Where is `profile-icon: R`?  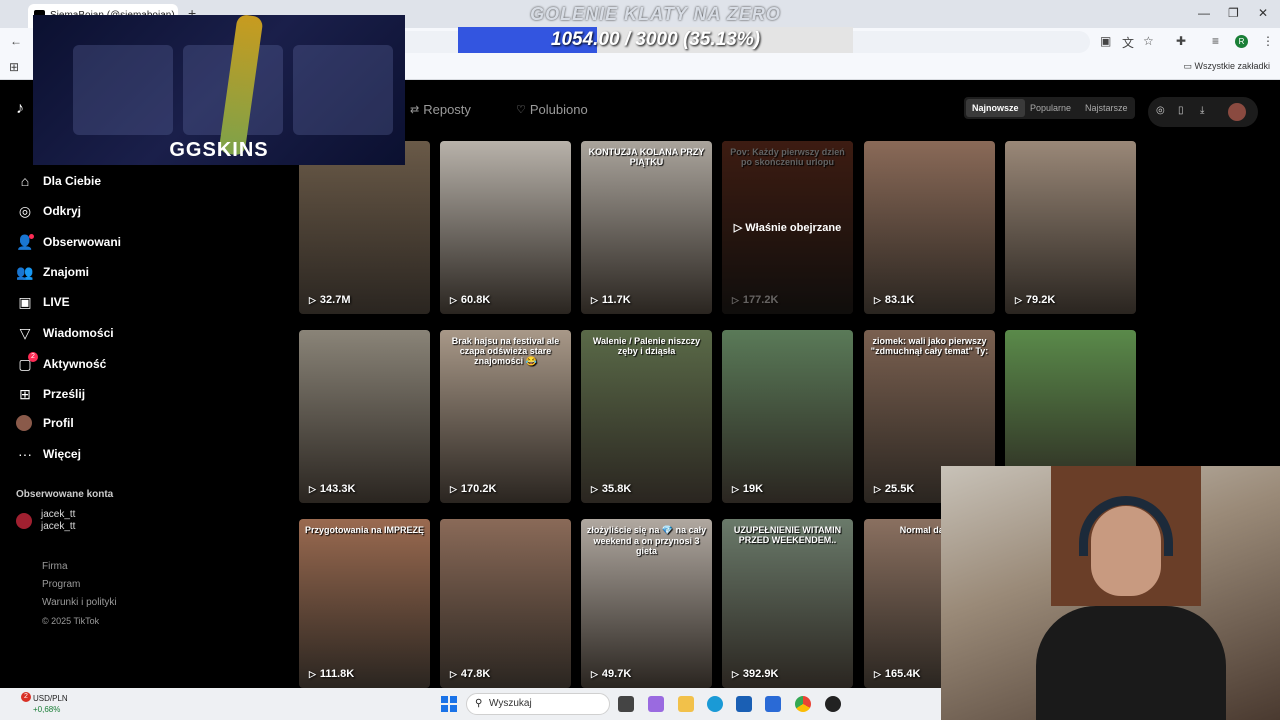
profile-icon: R is located at coordinates (1241, 41).